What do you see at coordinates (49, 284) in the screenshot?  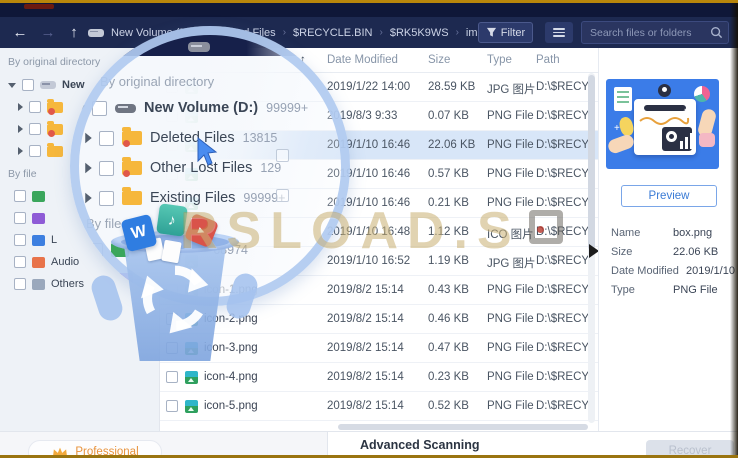 I see `sidebar-item-others: Others` at bounding box center [49, 284].